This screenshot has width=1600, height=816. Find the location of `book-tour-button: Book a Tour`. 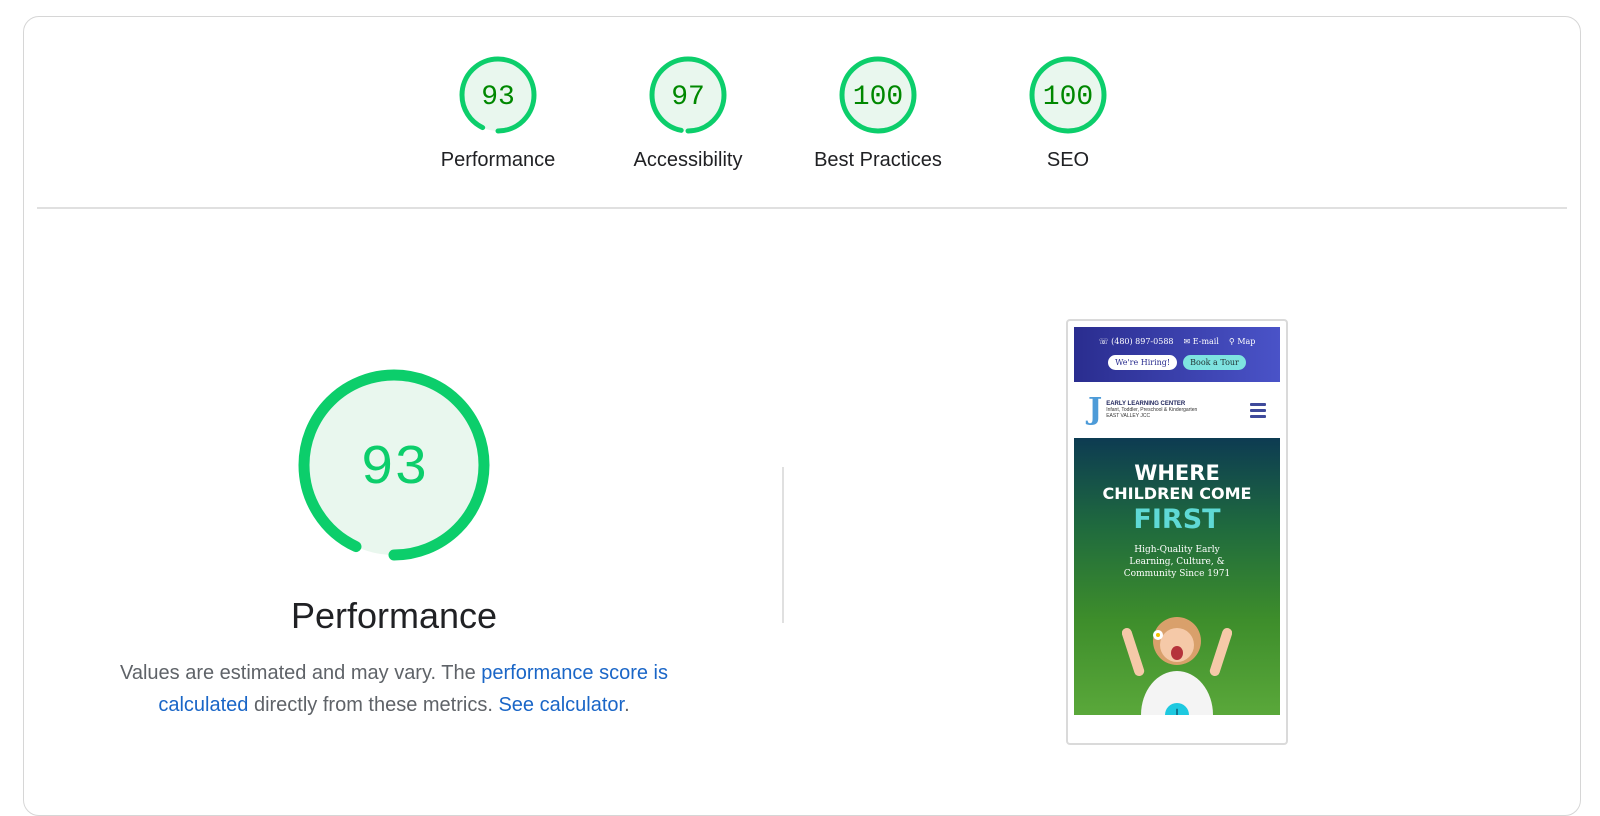

book-tour-button: Book a Tour is located at coordinates (1214, 362).